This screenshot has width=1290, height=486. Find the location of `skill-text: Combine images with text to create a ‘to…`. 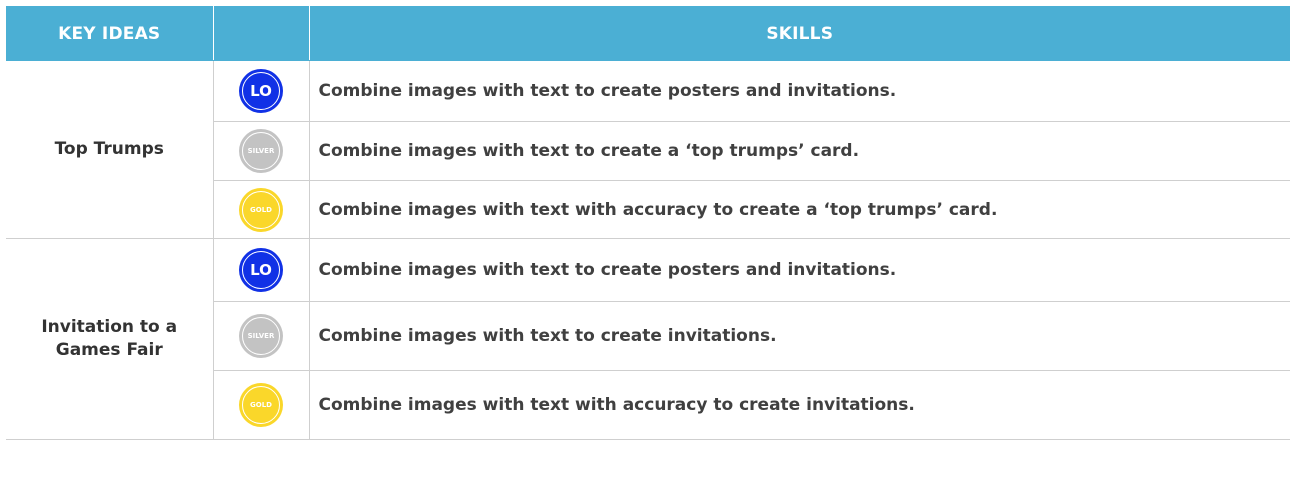

skill-text: Combine images with text to create a ‘to… is located at coordinates (799, 151).